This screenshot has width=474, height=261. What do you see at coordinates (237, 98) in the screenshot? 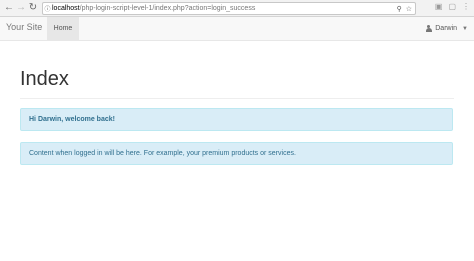
I see `title-divider` at bounding box center [237, 98].